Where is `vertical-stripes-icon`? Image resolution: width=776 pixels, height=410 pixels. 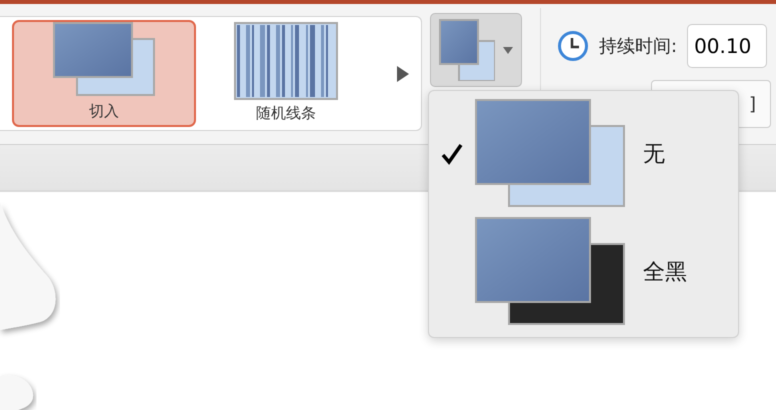 vertical-stripes-icon is located at coordinates (286, 61).